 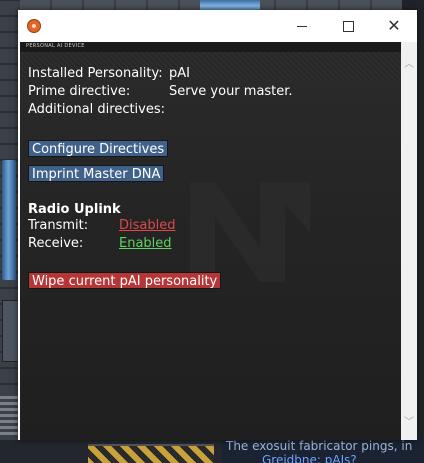 I want to click on panel-header-title: PERSONAL AI DEVICE, so click(x=55, y=46).